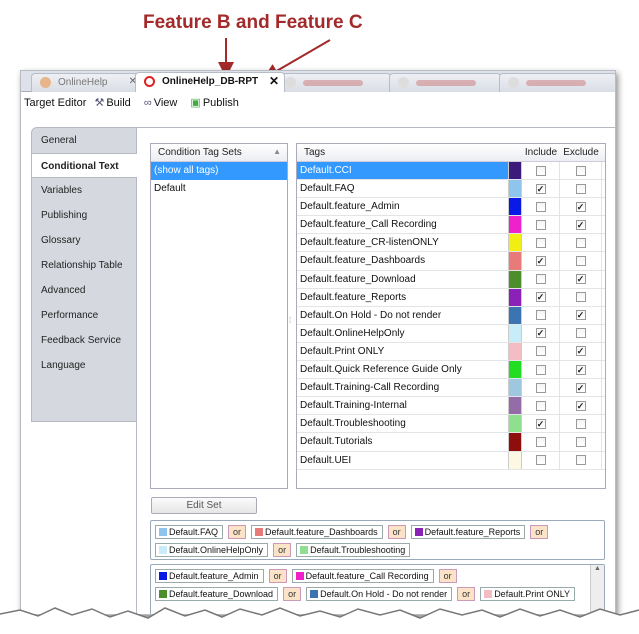 The width and height of the screenshot is (639, 634). I want to click on table-row: Default.Training-Internal ✓, so click(451, 406).